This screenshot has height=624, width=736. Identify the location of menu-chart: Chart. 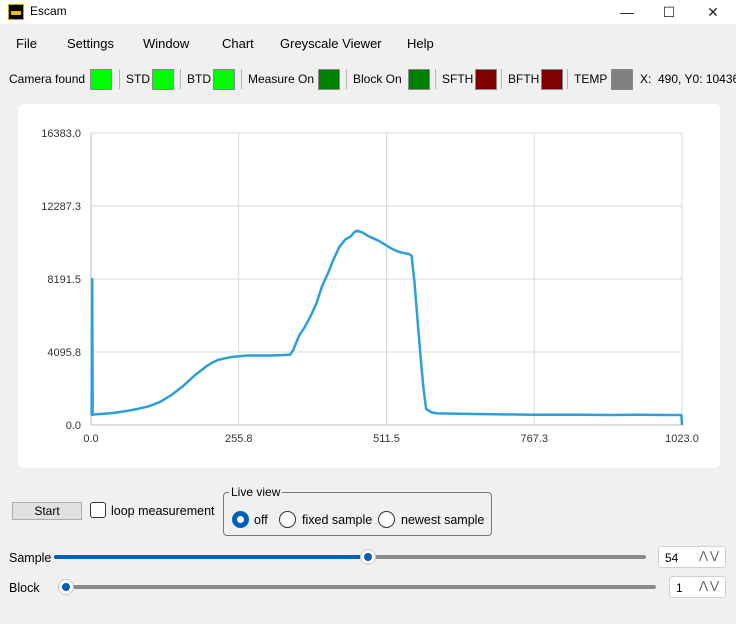
(238, 43).